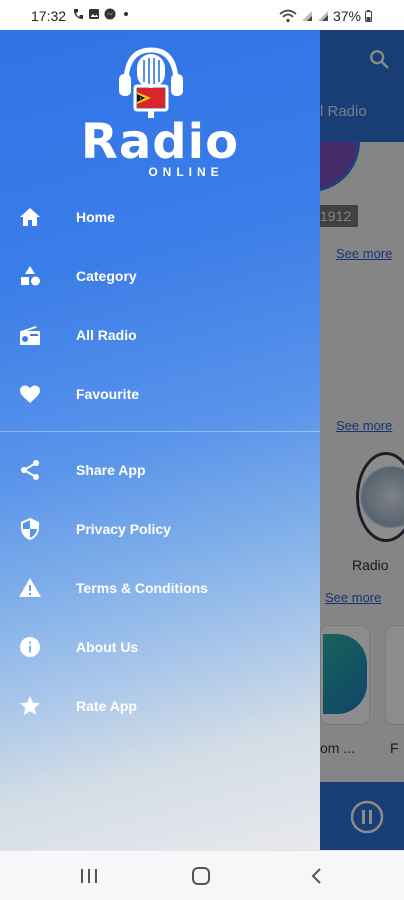 The width and height of the screenshot is (404, 900). Describe the element at coordinates (160, 110) in the screenshot. I see `drawer-header: Radio ONLINE` at that location.